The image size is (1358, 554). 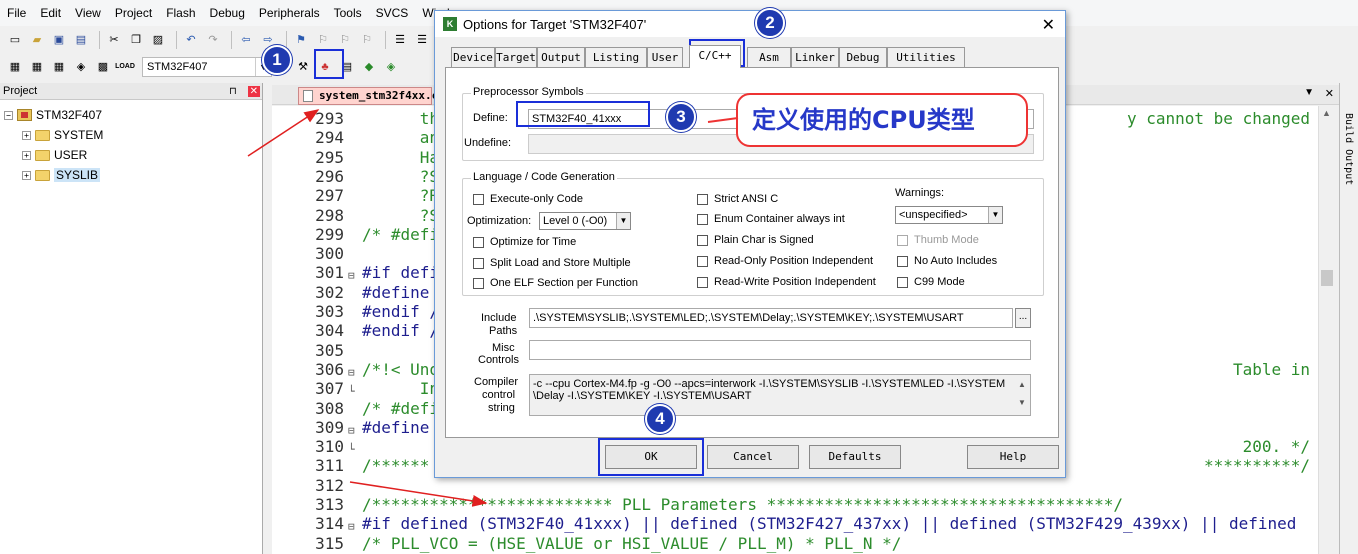 What do you see at coordinates (348, 13) in the screenshot?
I see `menu-tools: Tools` at bounding box center [348, 13].